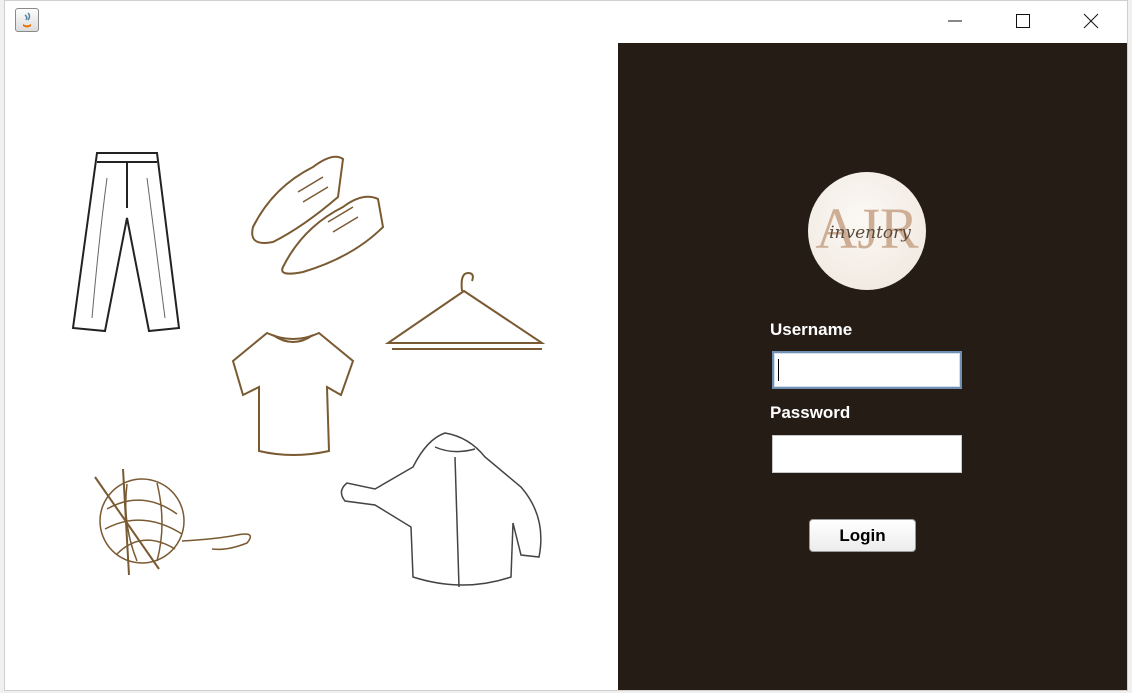  What do you see at coordinates (566, 22) in the screenshot?
I see `title-bar` at bounding box center [566, 22].